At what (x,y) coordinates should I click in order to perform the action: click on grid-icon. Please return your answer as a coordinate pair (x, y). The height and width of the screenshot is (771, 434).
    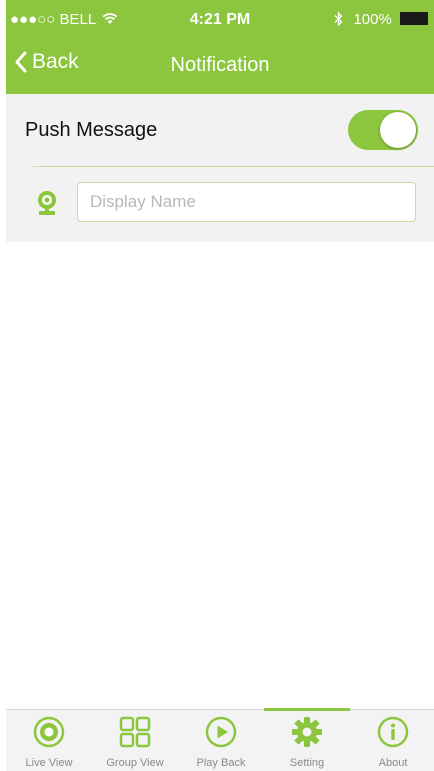
    Looking at the image, I should click on (135, 732).